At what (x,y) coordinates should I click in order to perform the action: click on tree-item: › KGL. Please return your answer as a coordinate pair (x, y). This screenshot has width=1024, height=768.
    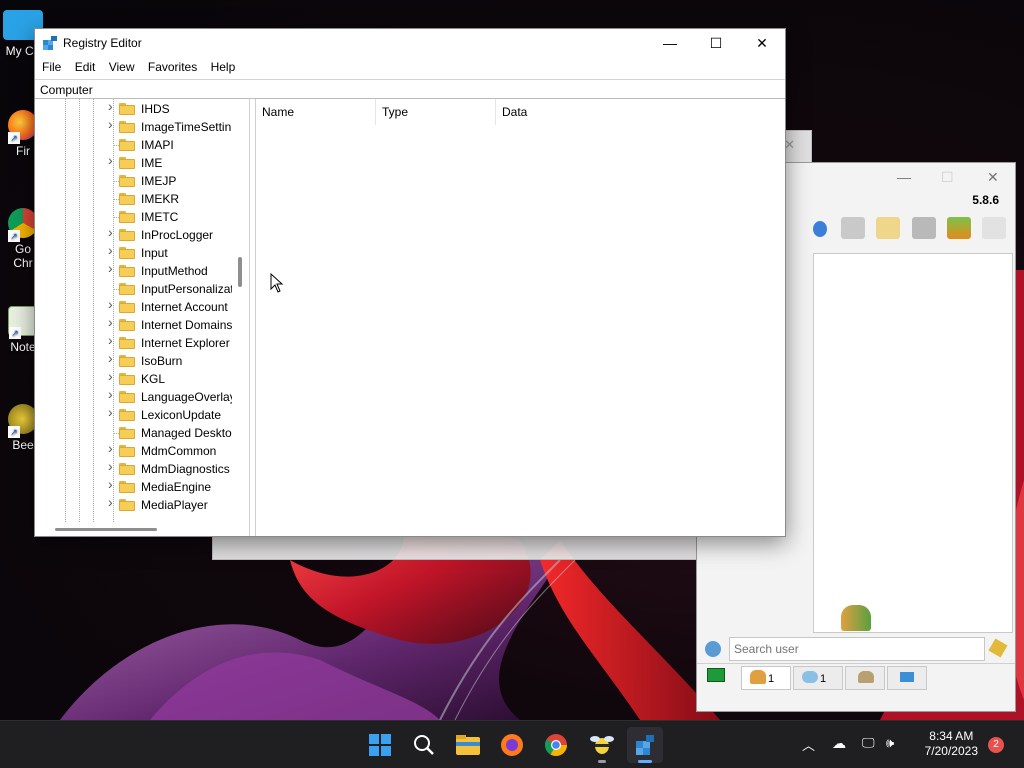
    Looking at the image, I should click on (133, 379).